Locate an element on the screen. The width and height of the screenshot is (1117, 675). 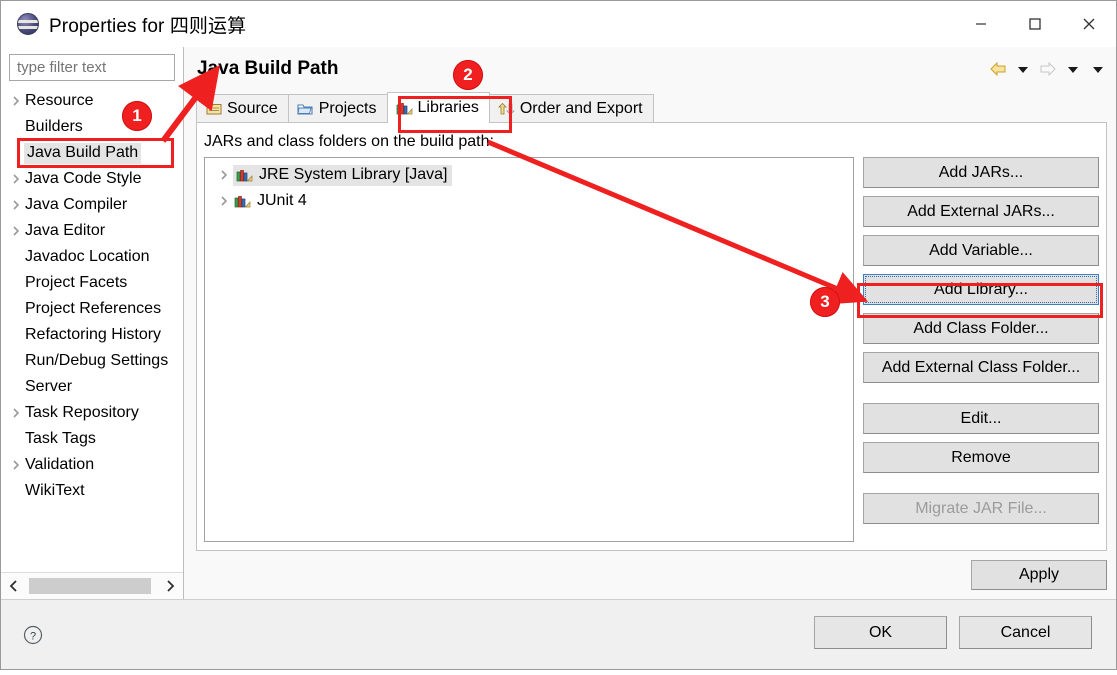
tab-projects: Projects is located at coordinates (337, 108).